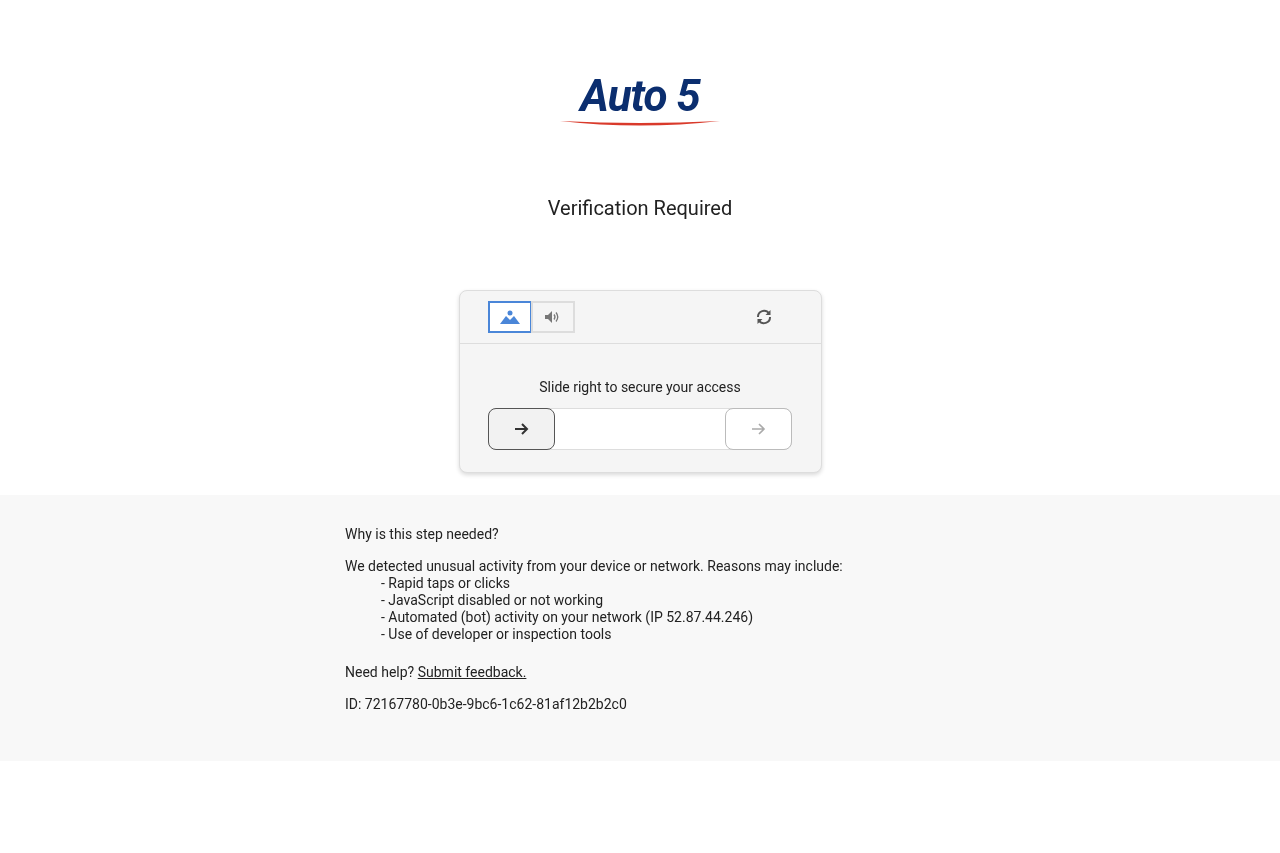 This screenshot has height=853, width=1280. Describe the element at coordinates (640, 208) in the screenshot. I see `page-title: Verification Required` at that location.